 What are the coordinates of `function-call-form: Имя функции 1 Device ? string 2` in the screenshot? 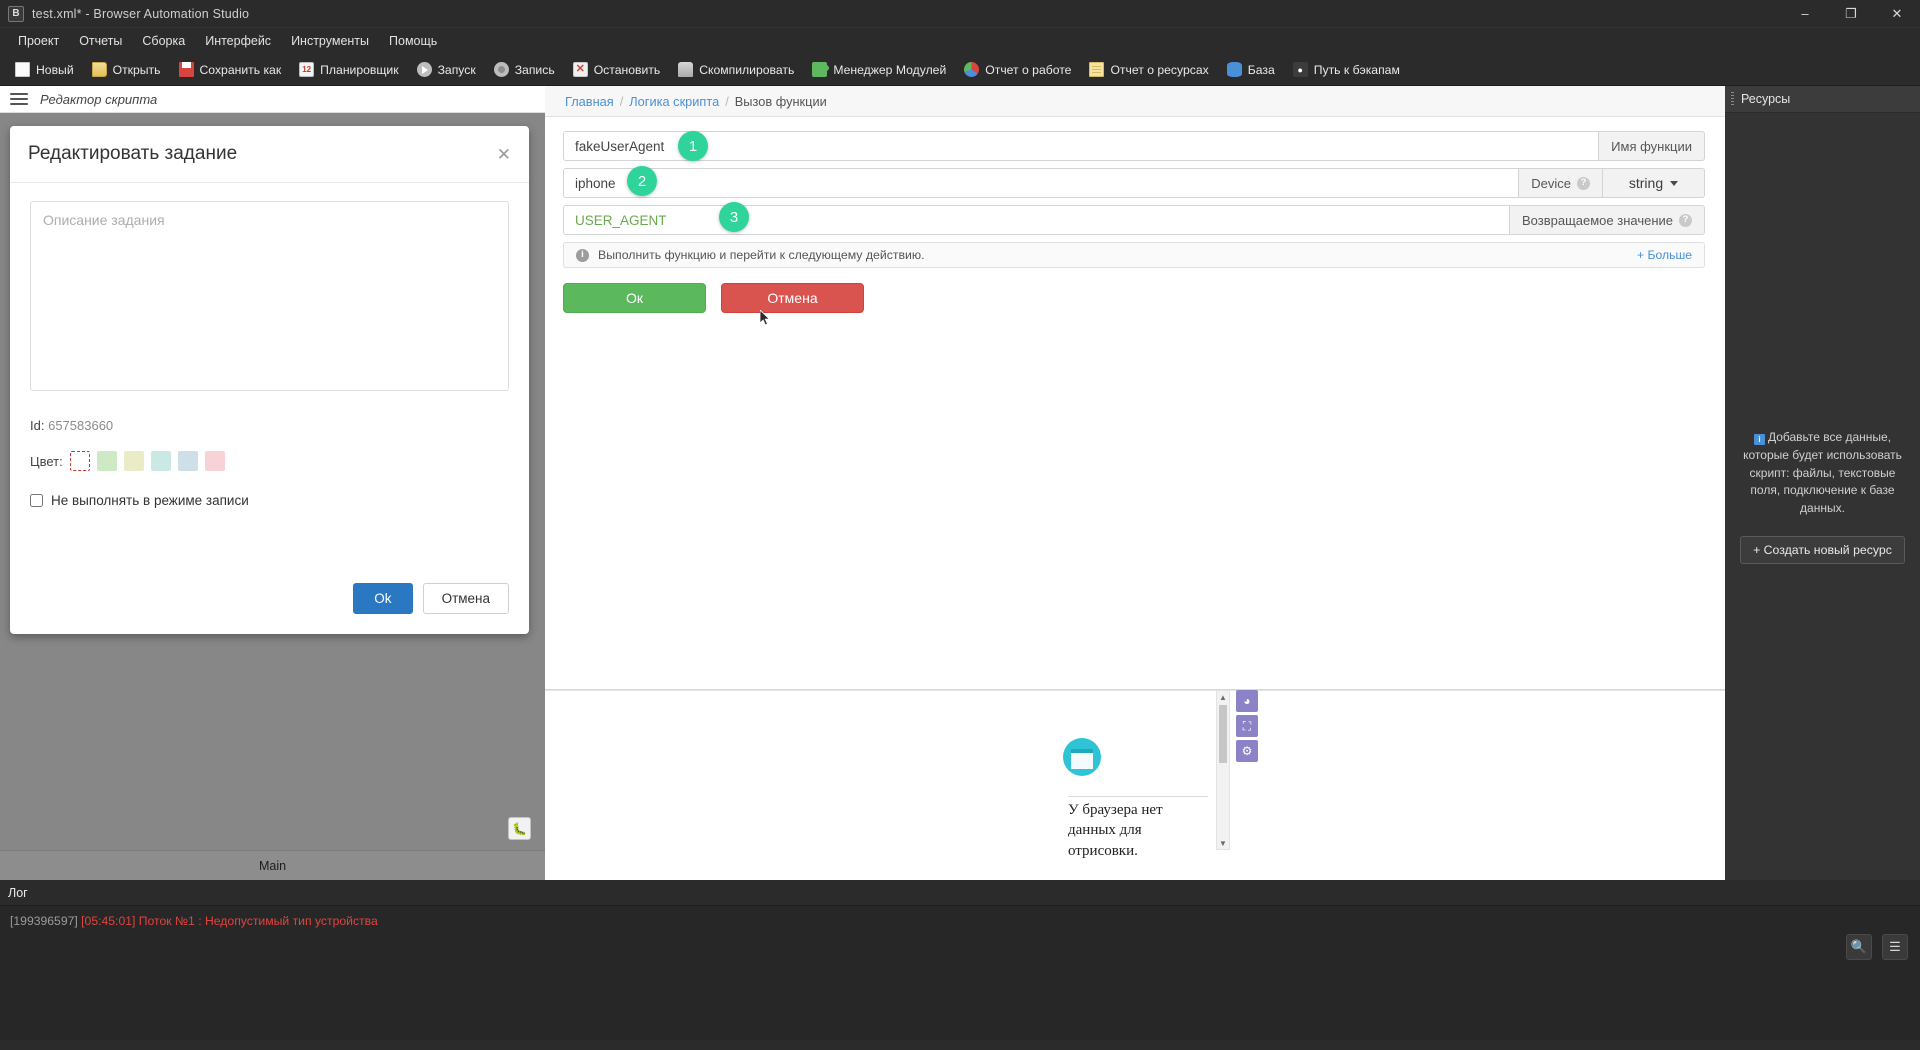 It's located at (1135, 215).